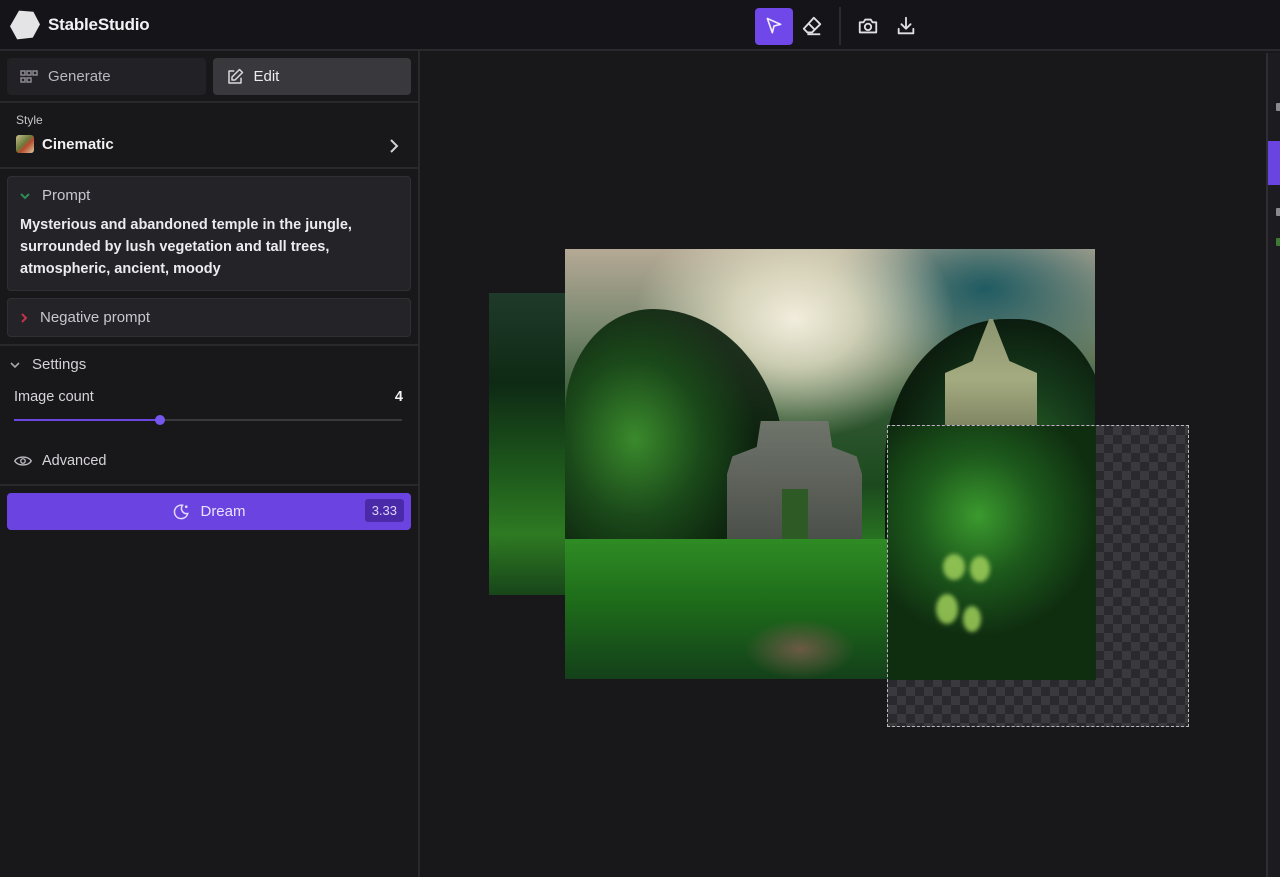 The height and width of the screenshot is (877, 1280). Describe the element at coordinates (209, 136) in the screenshot. I see `style-selector: Style Cinematic` at that location.